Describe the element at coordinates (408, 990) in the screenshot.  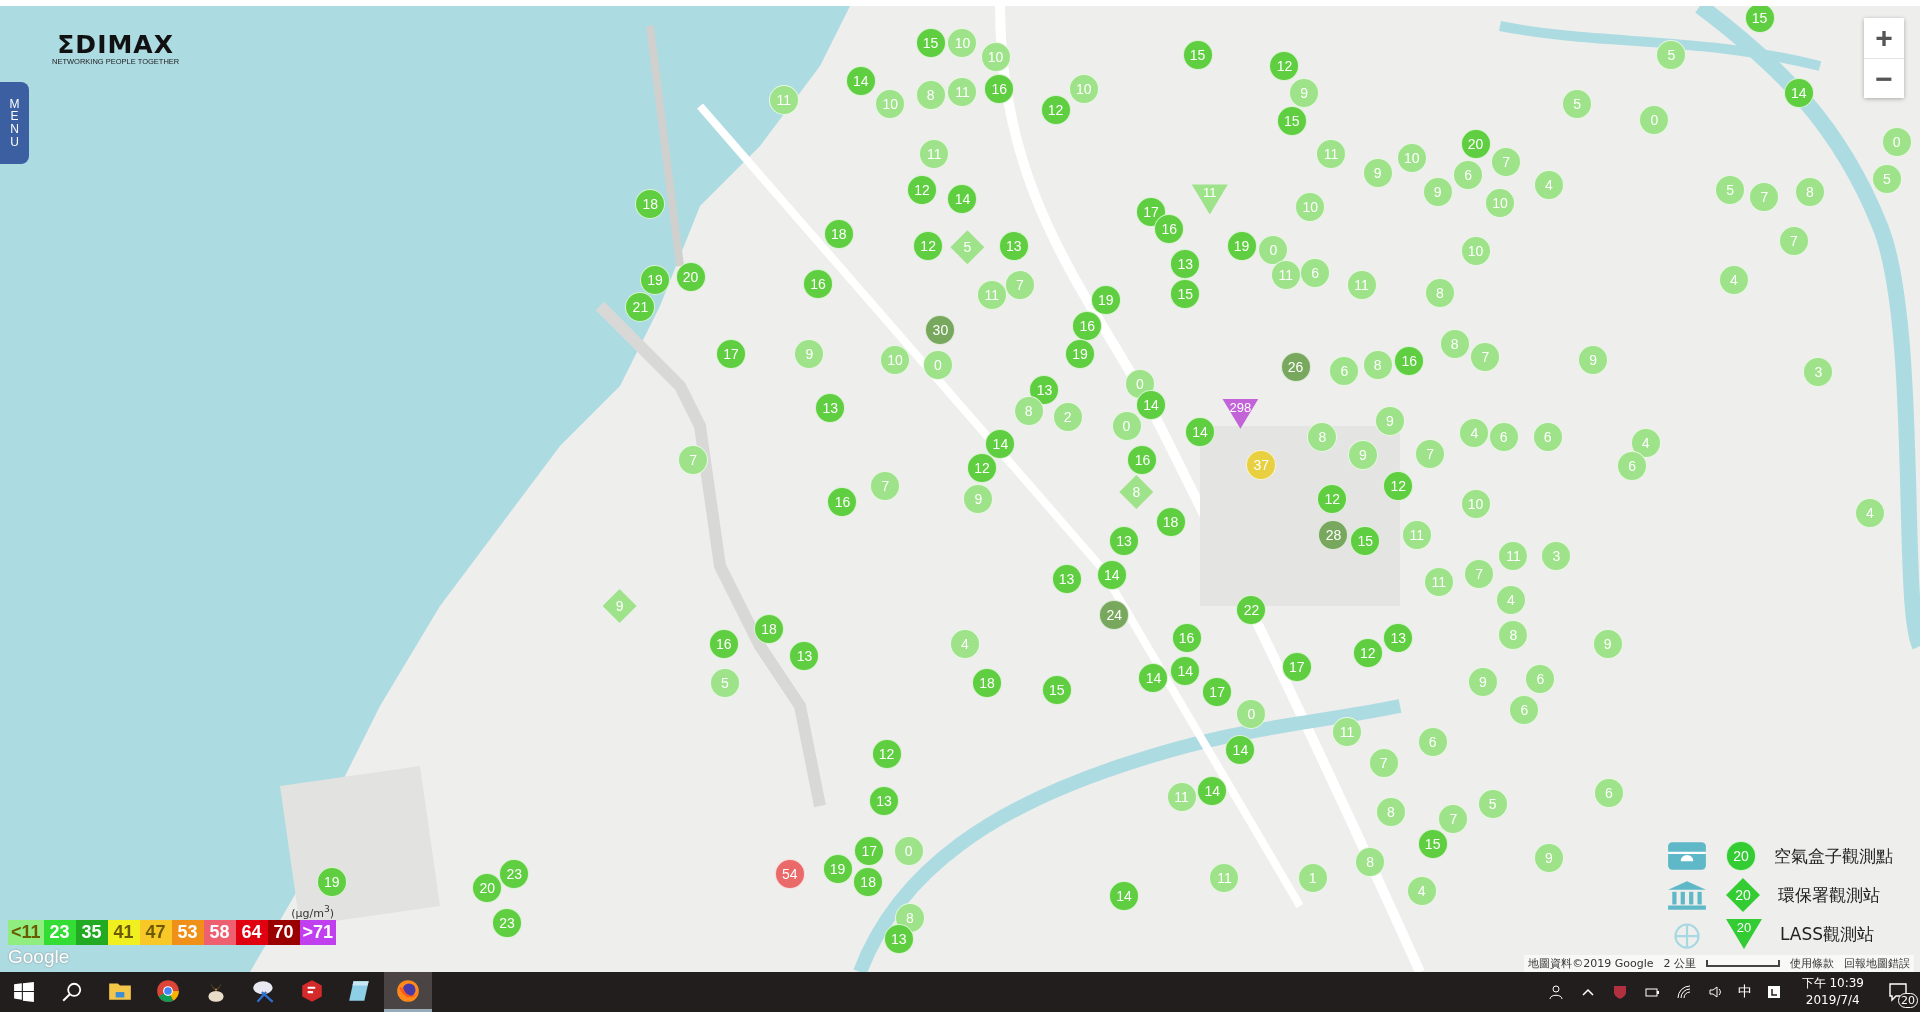
I see `fox-globe-icon` at that location.